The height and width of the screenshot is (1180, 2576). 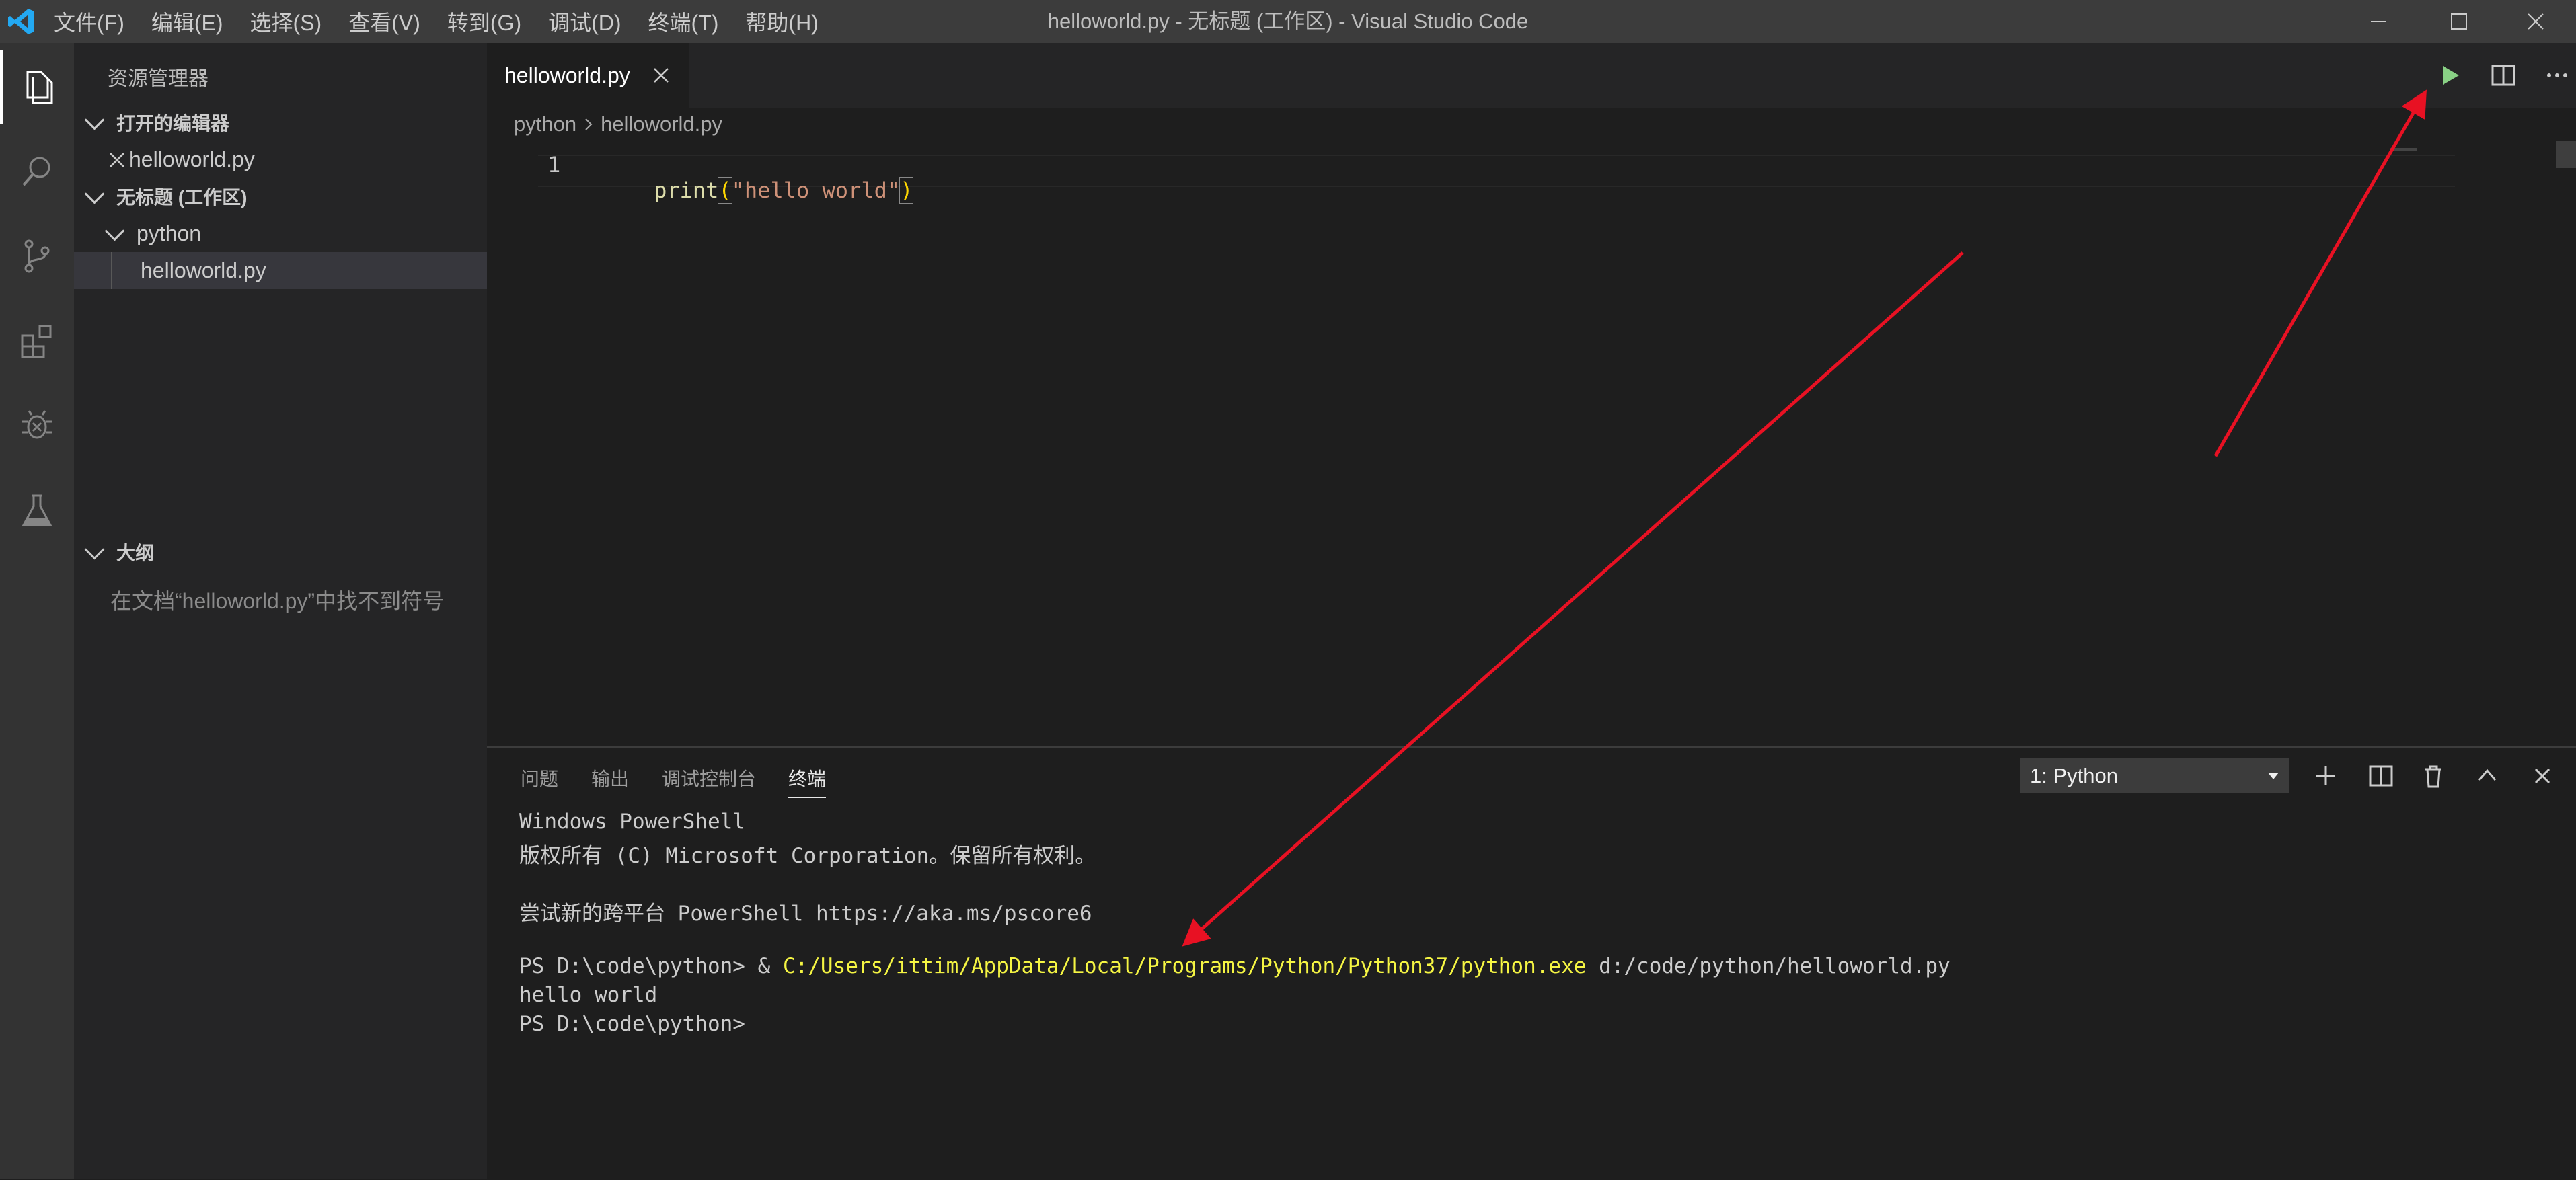 I want to click on tab-terminal: 终端, so click(x=807, y=781).